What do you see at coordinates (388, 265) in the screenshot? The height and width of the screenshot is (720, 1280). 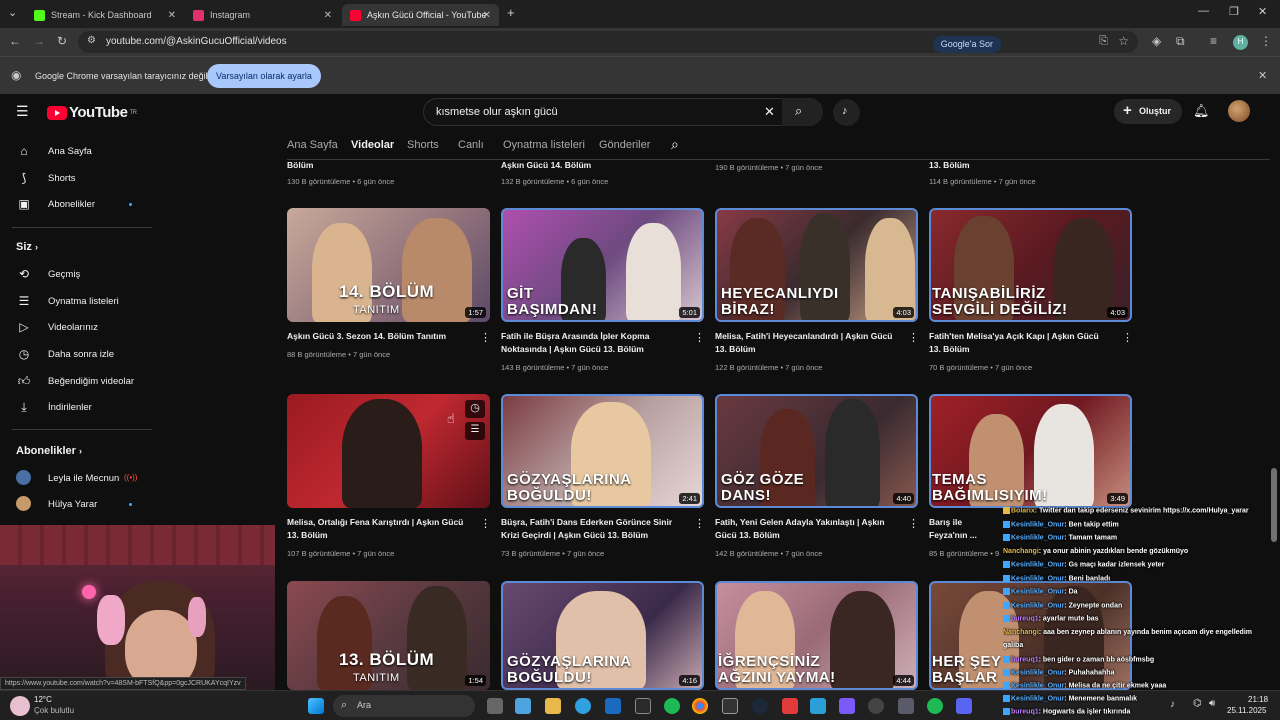 I see `video-thumbnail: 14. BÖLÜM TANITIM 1:57` at bounding box center [388, 265].